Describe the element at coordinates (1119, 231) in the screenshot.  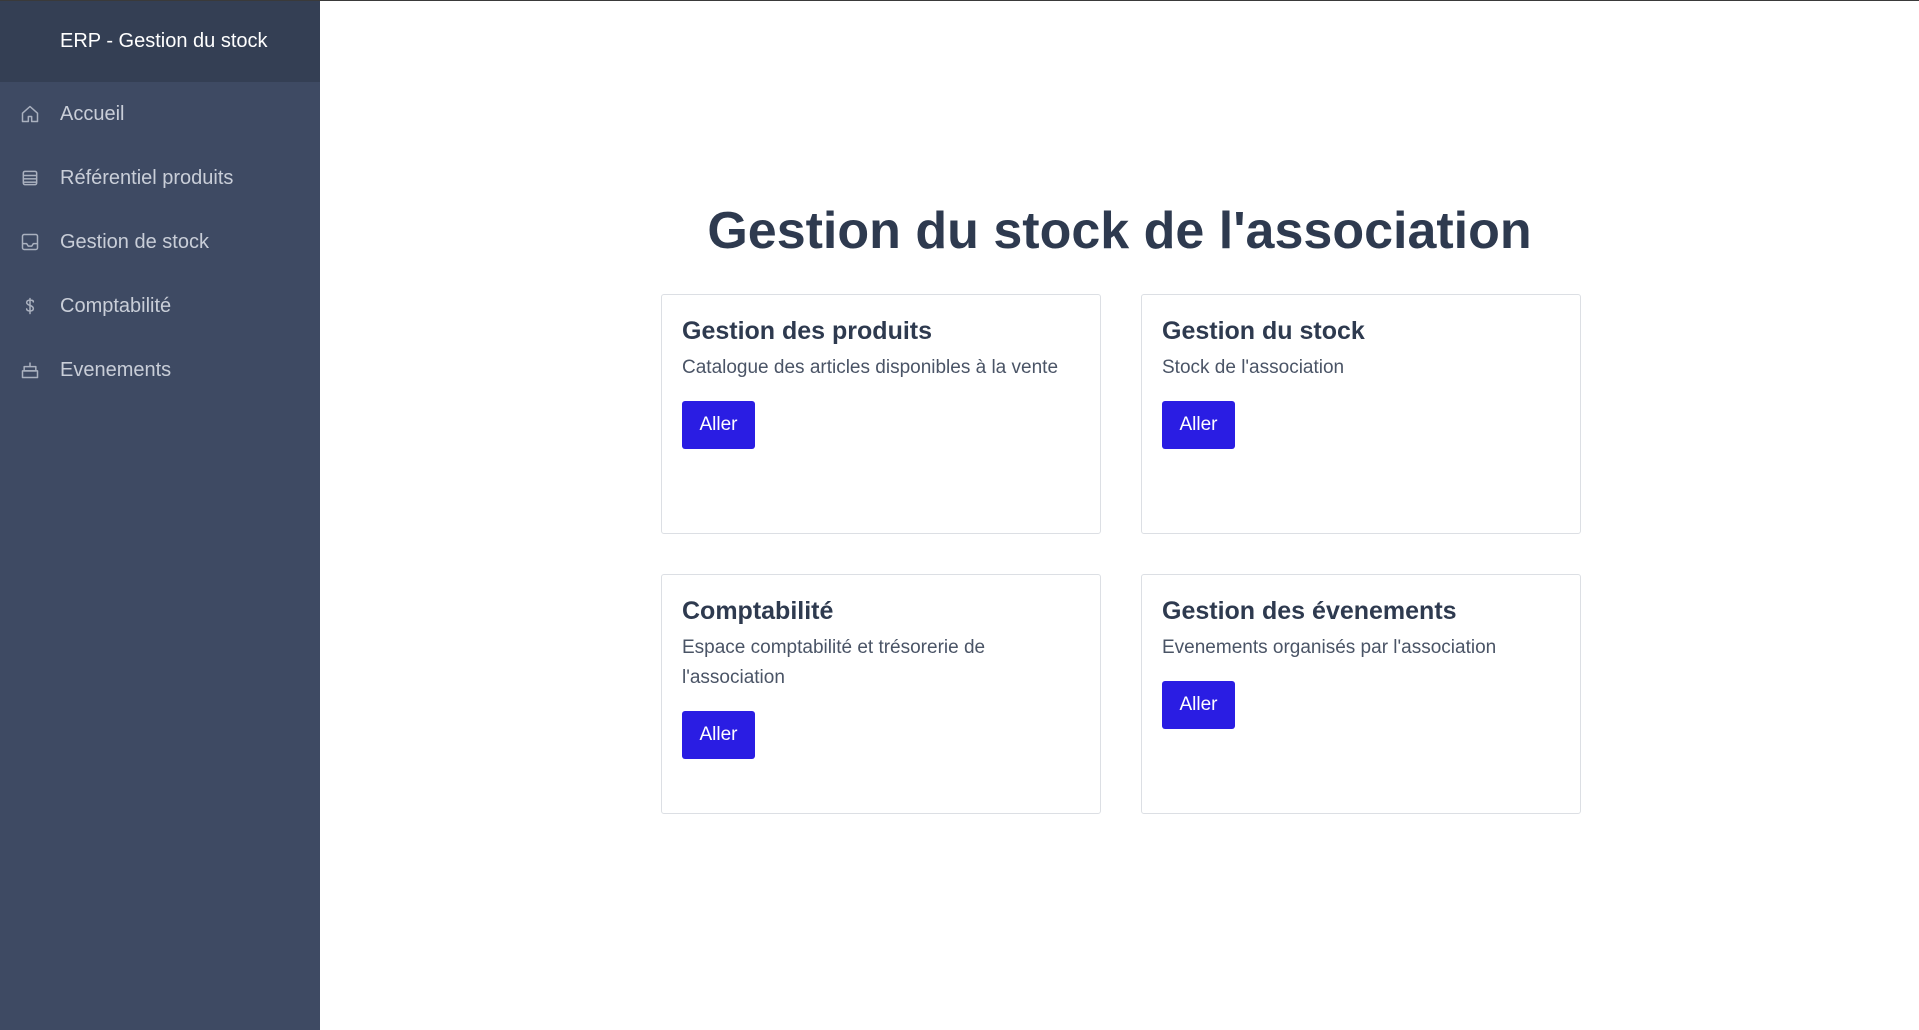
I see `page-title: Gestion du stock de l'association` at that location.